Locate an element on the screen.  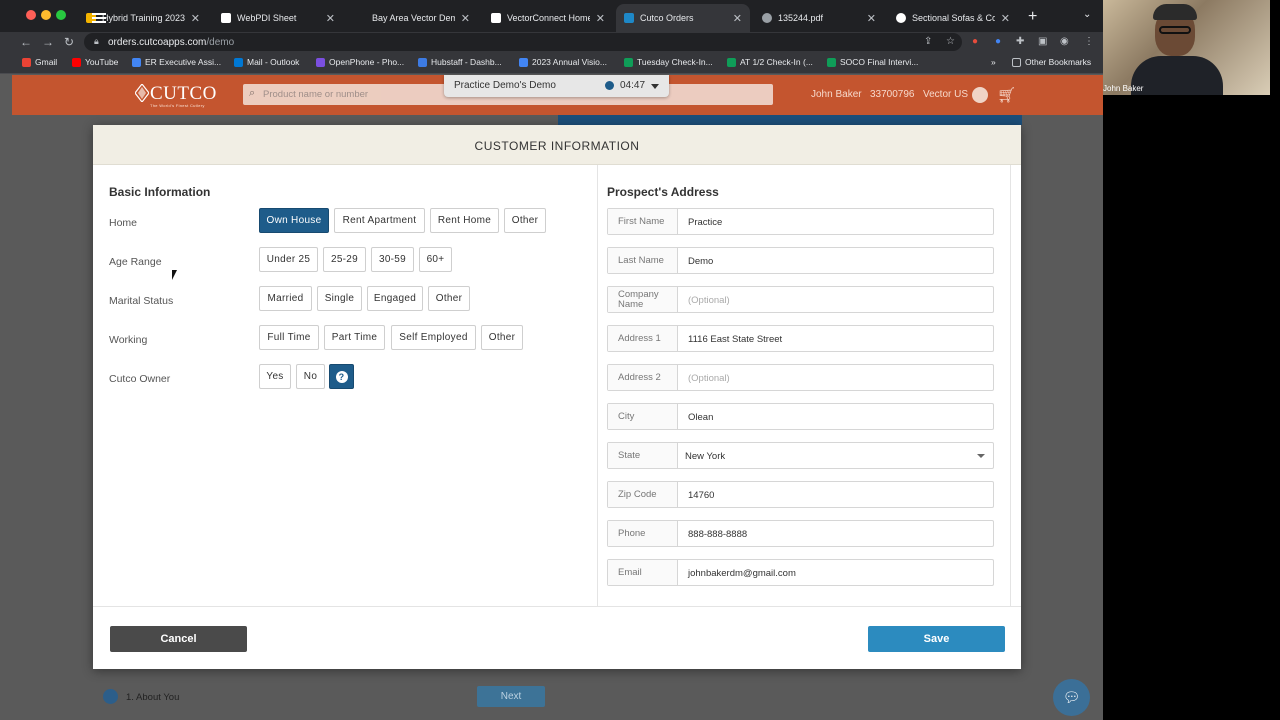
reload-icon: ↻ is located at coordinates (69, 42).